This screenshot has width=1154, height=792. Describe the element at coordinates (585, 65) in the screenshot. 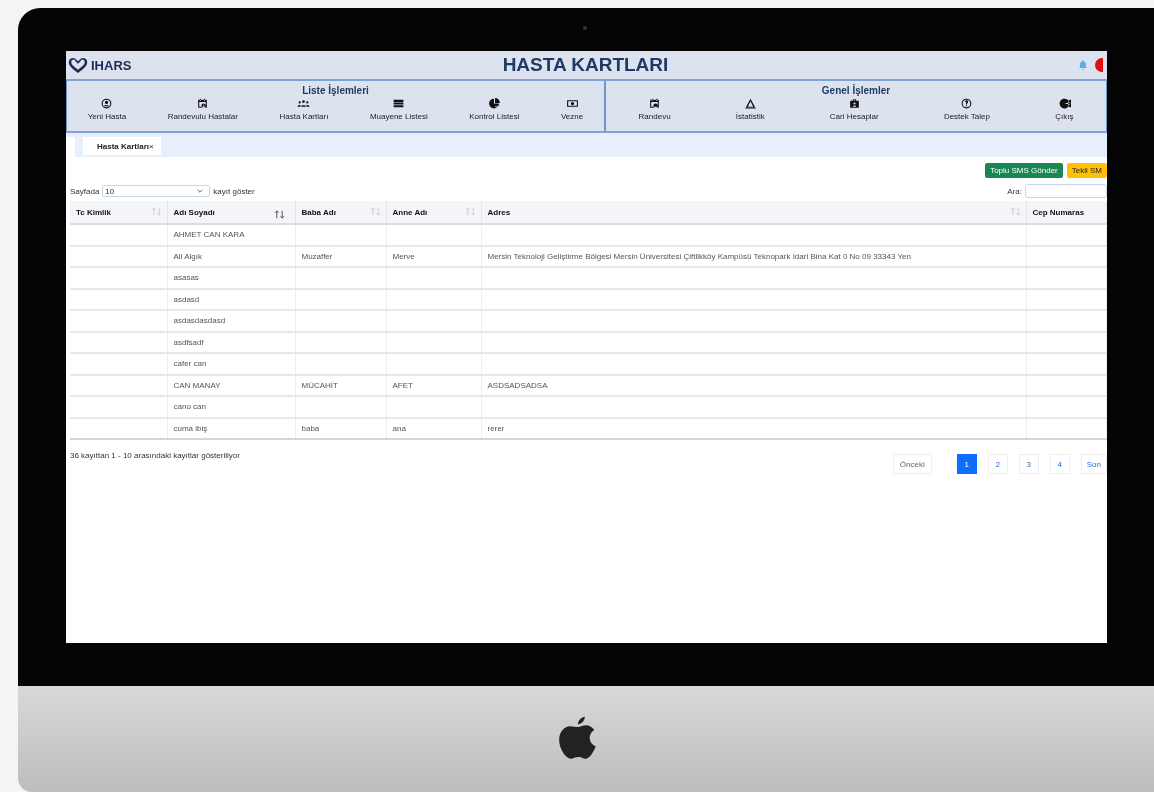

I see `page-title: HASTA KARTLARI` at that location.